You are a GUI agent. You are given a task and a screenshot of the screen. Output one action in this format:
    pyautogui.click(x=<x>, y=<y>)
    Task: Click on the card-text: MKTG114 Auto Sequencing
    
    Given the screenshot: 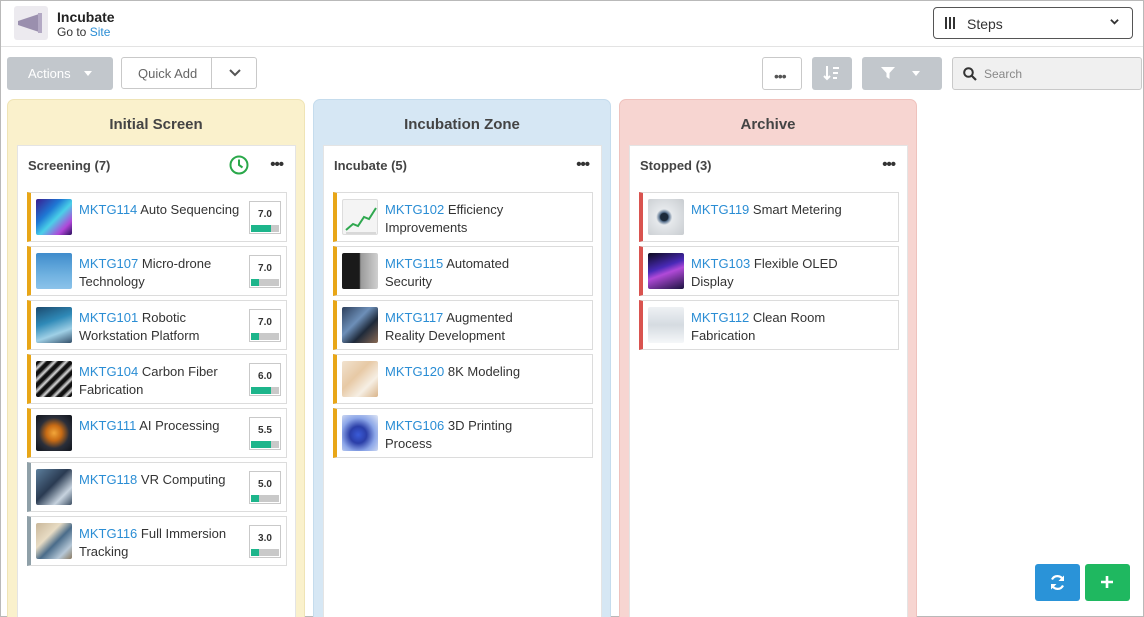 What is the action you would take?
    pyautogui.click(x=161, y=210)
    